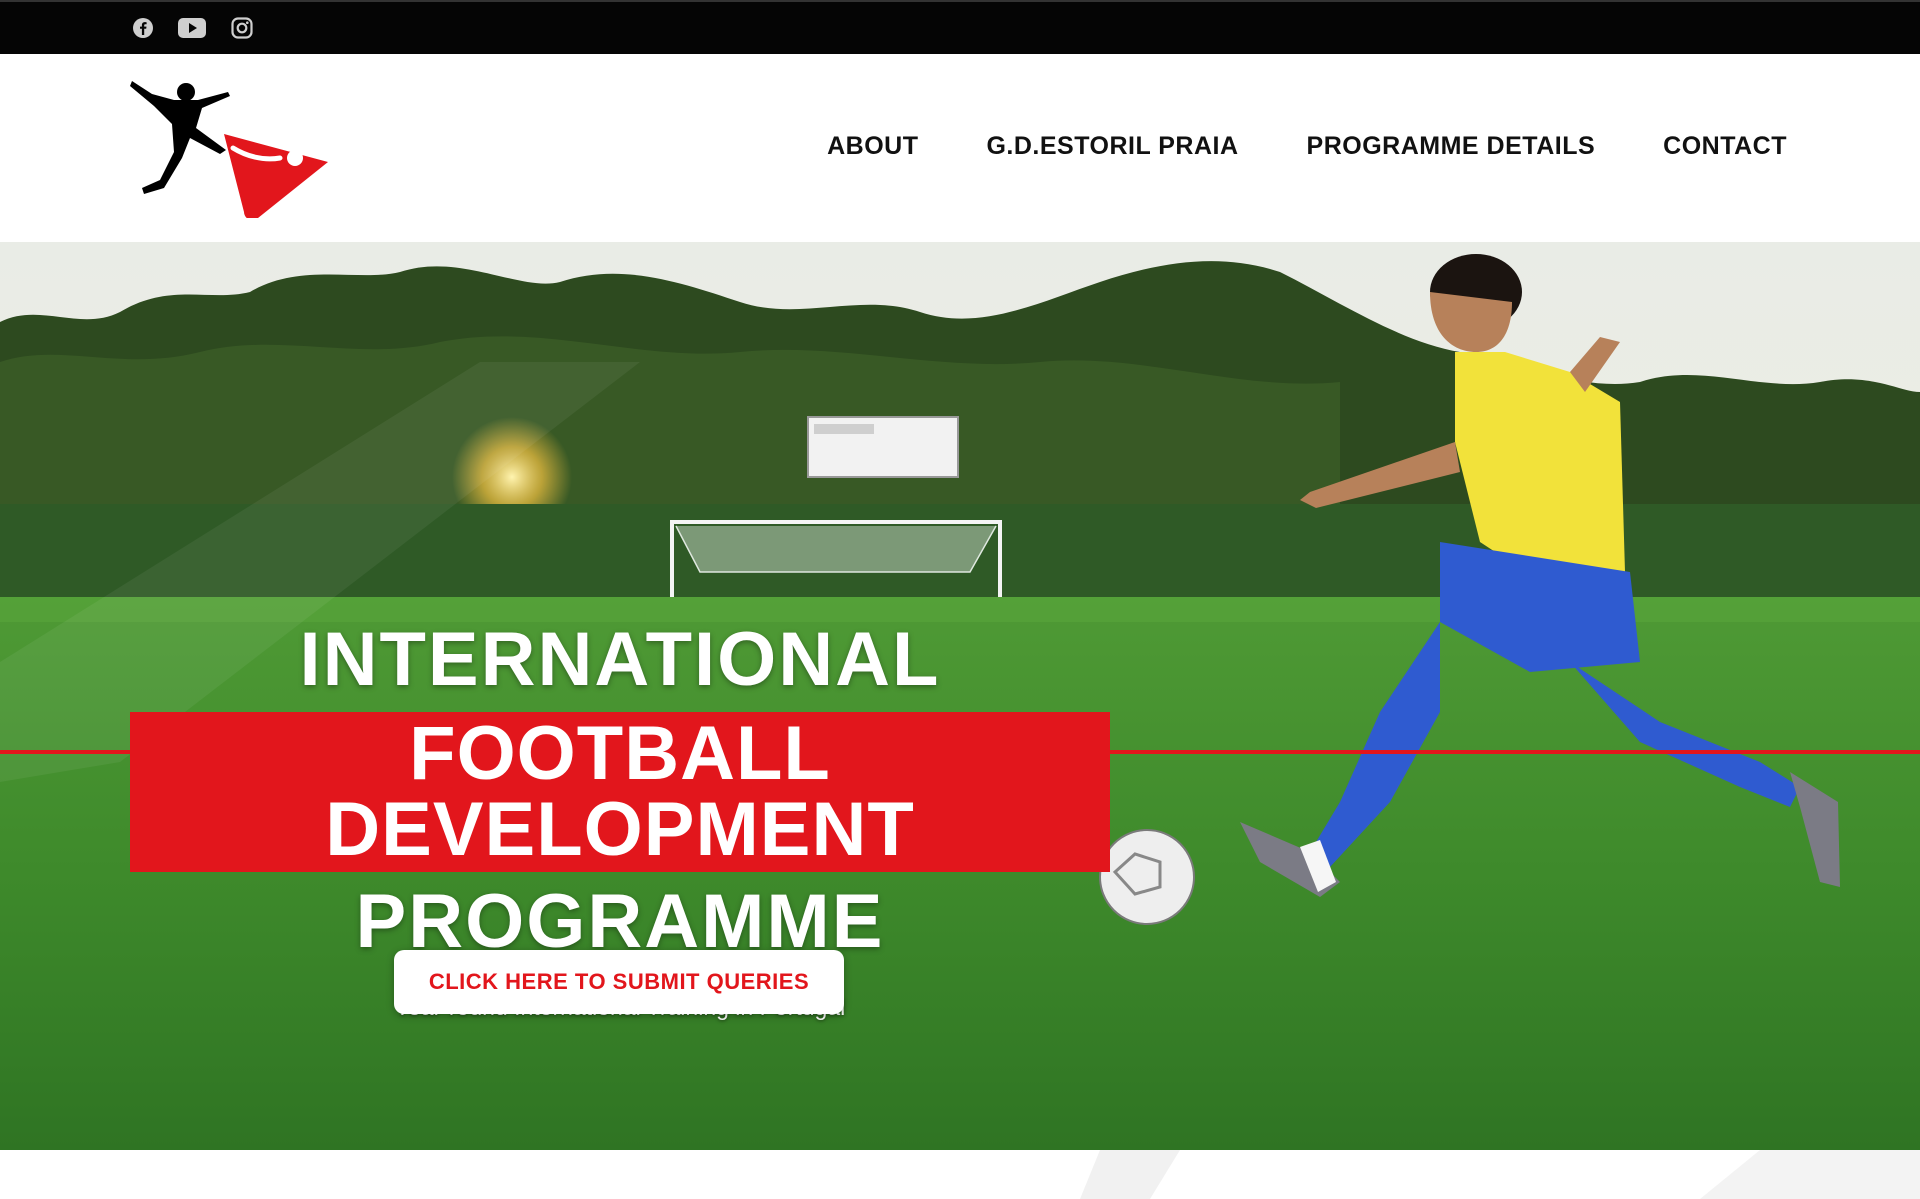 The height and width of the screenshot is (1199, 1920). I want to click on hero-title-line2: FOOTBALL DEVELOPMENT, so click(620, 791).